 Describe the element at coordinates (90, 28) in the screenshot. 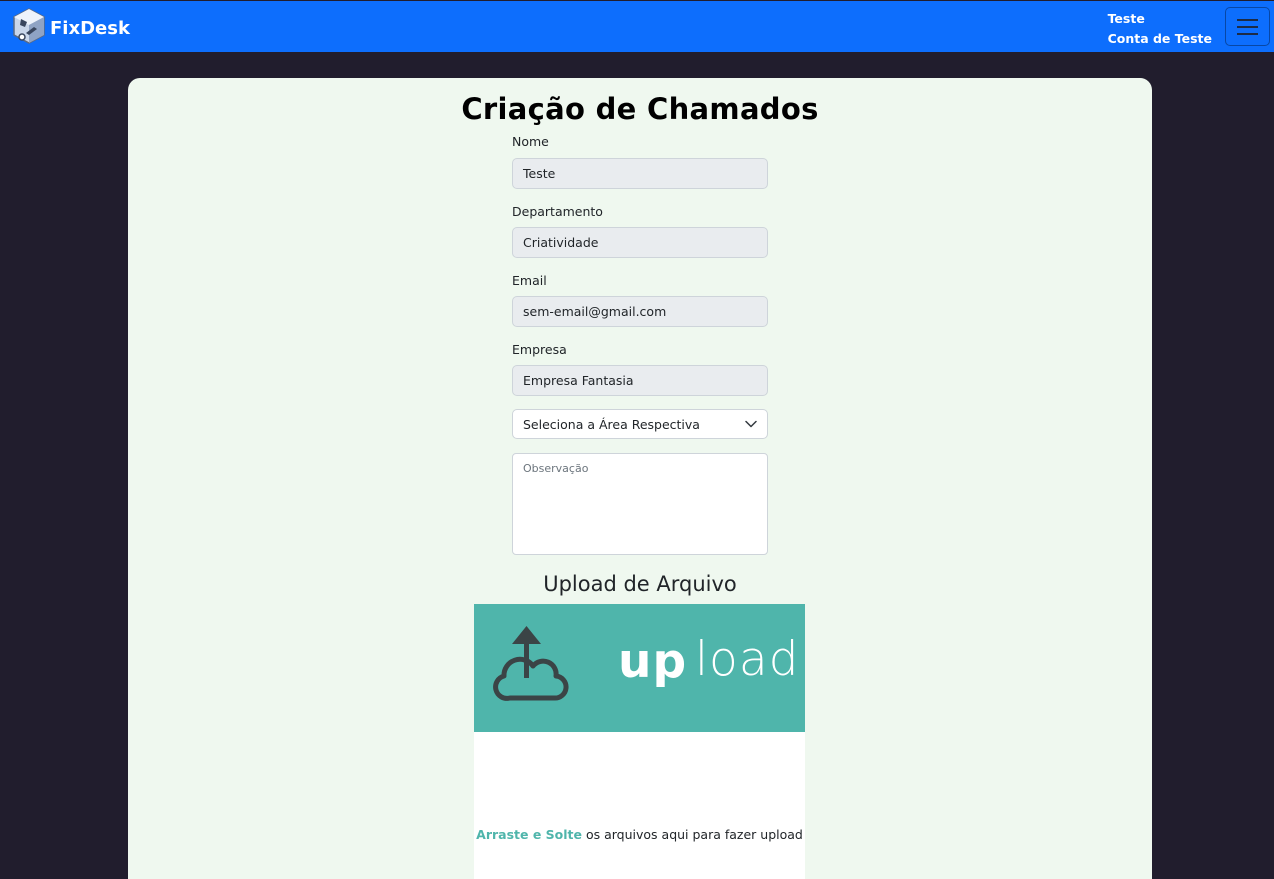

I see `brand-name: FixDesk` at that location.